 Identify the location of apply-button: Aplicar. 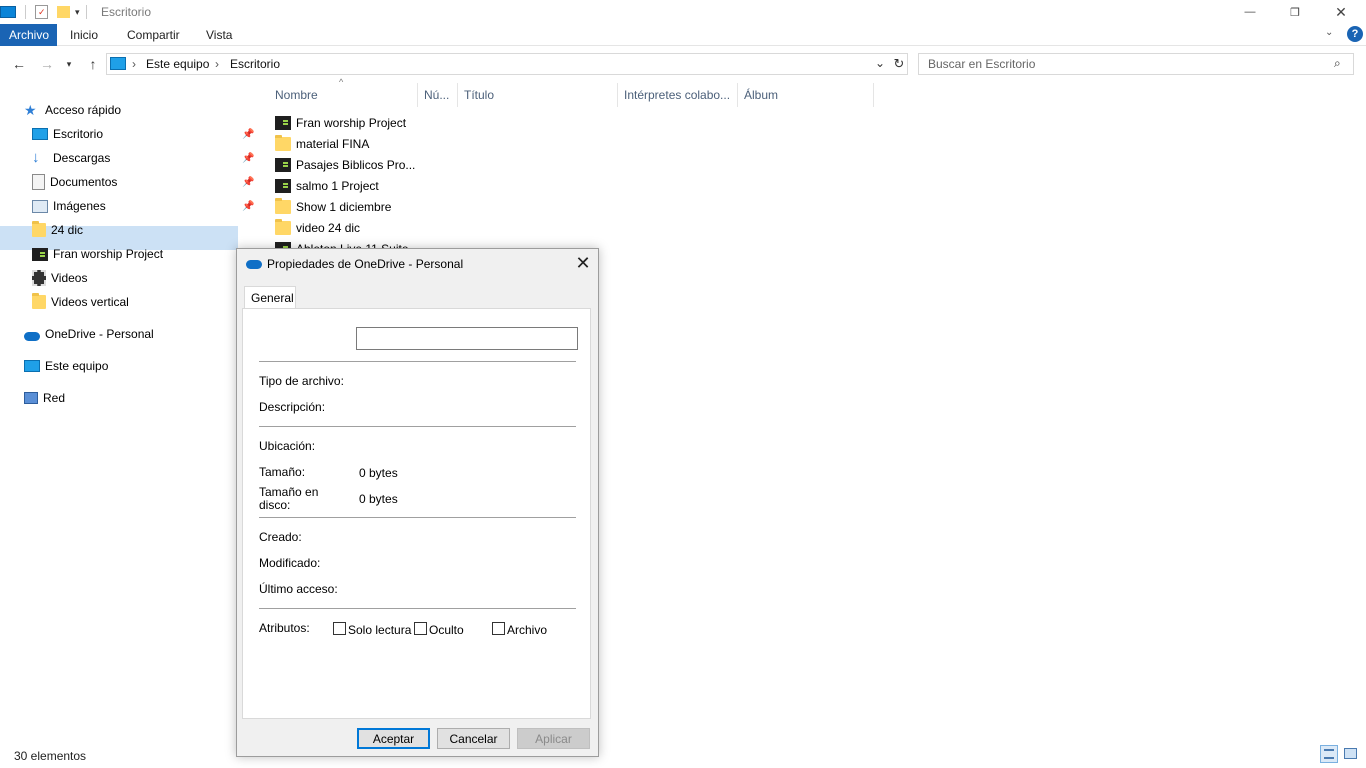
(553, 738).